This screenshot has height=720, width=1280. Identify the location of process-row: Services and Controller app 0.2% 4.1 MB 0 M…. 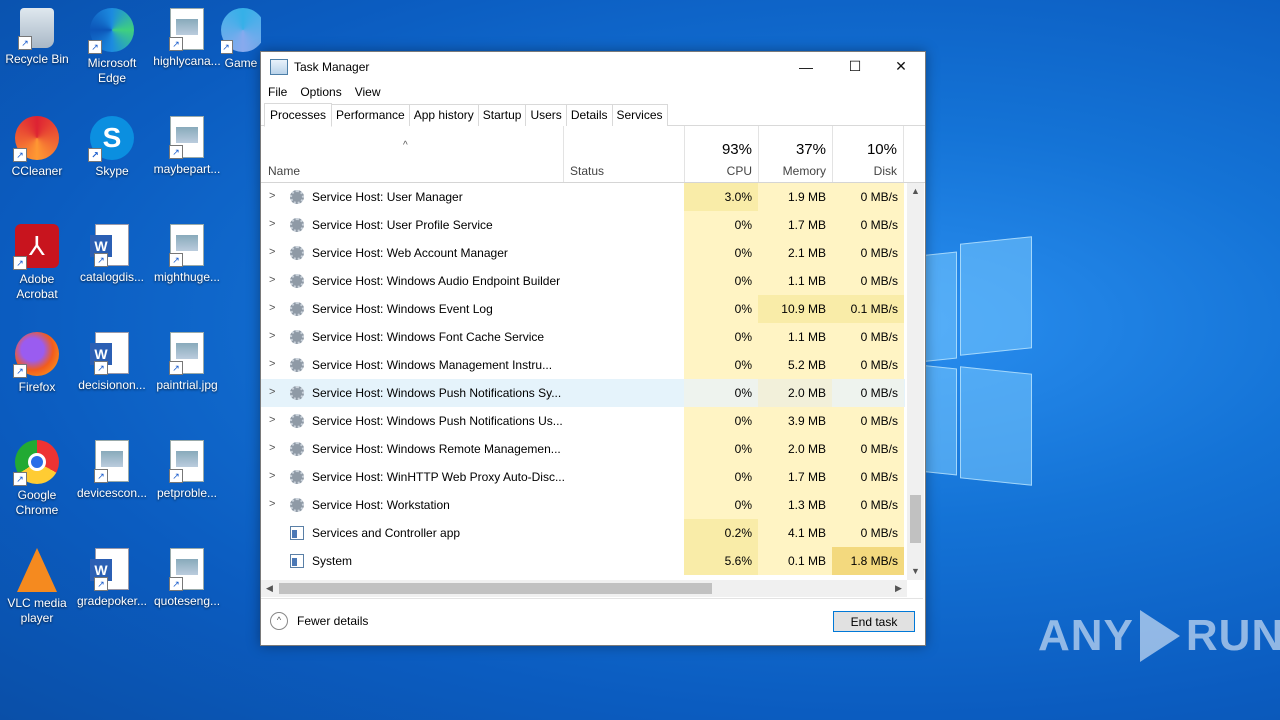
(583, 533).